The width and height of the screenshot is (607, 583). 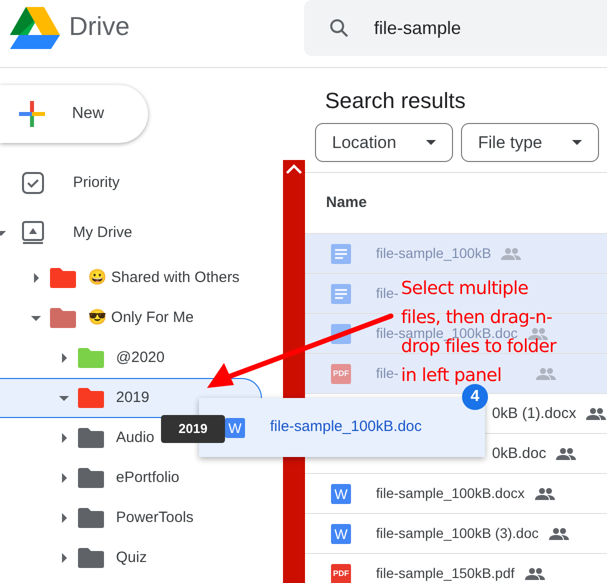 I want to click on drive-logo-icon, so click(x=35, y=26).